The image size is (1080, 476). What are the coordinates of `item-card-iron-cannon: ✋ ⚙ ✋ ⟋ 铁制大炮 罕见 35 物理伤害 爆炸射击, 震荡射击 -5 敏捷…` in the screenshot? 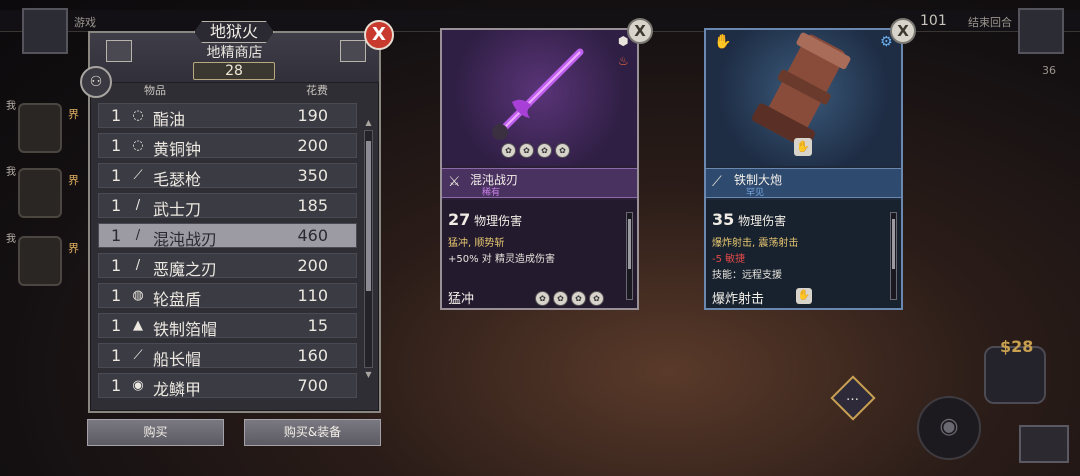 It's located at (803, 169).